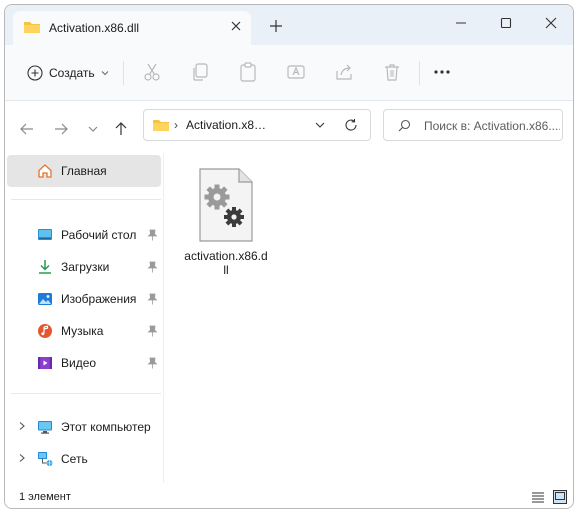  Describe the element at coordinates (45, 363) in the screenshot. I see `videos-icon` at that location.